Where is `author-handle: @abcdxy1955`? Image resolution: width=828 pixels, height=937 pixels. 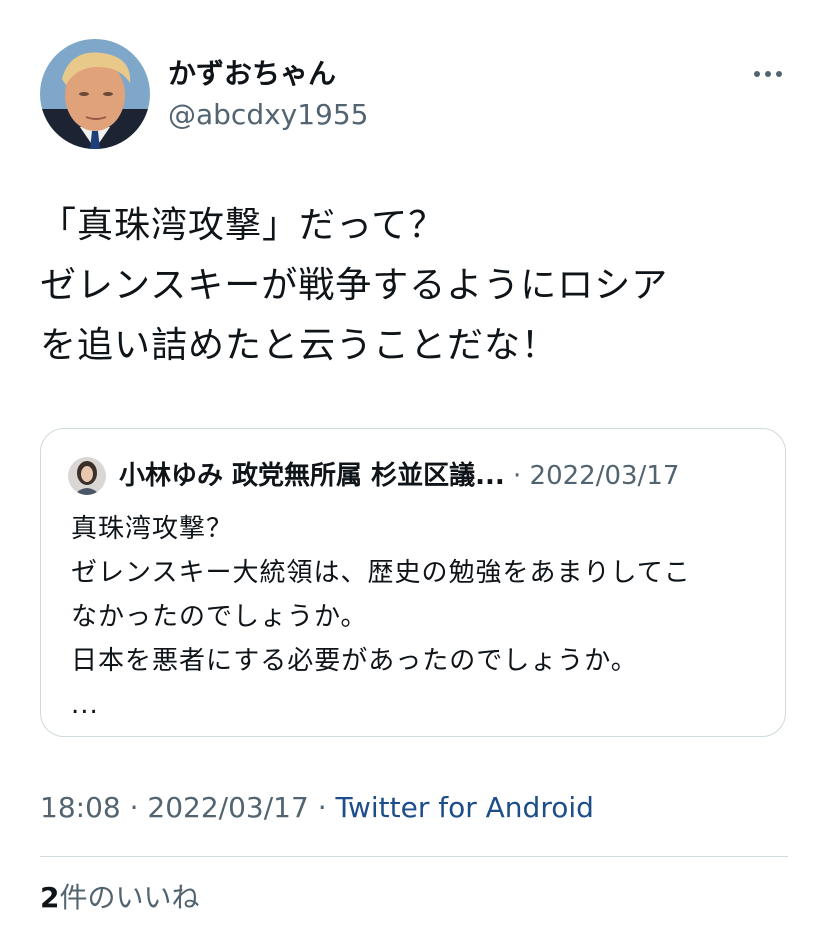
author-handle: @abcdxy1955 is located at coordinates (268, 115).